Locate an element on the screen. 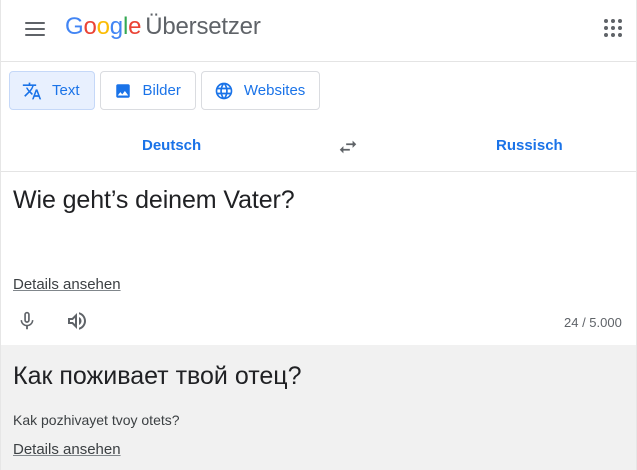  tab-websites-label: Websites is located at coordinates (274, 90).